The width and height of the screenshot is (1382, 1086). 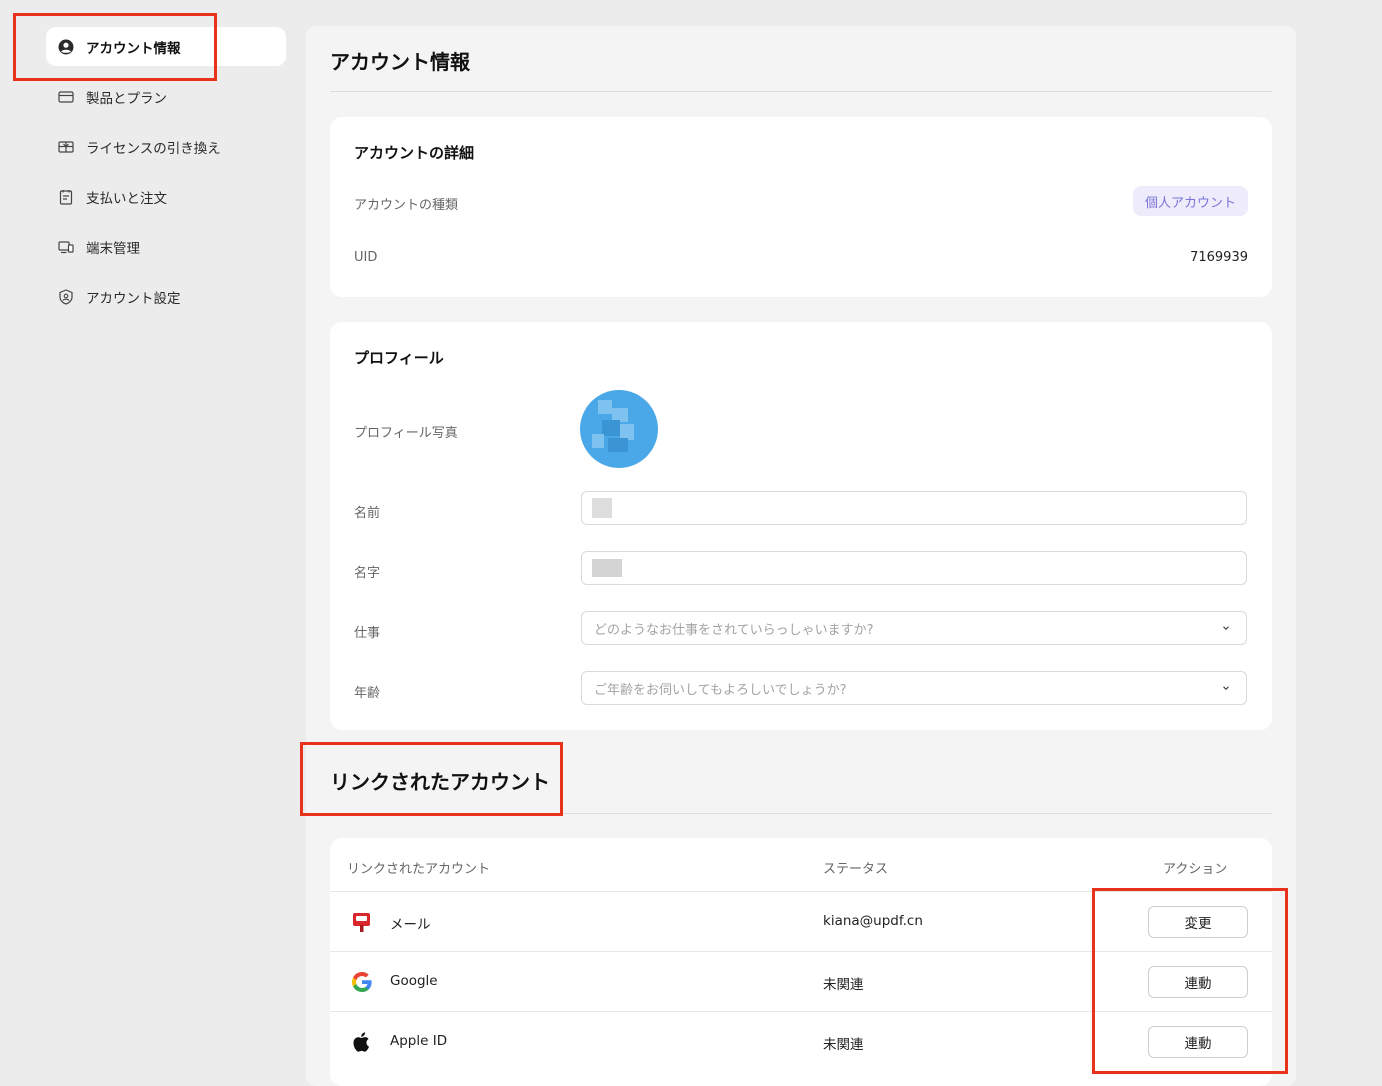 What do you see at coordinates (367, 513) in the screenshot?
I see `first-name-label: 名前` at bounding box center [367, 513].